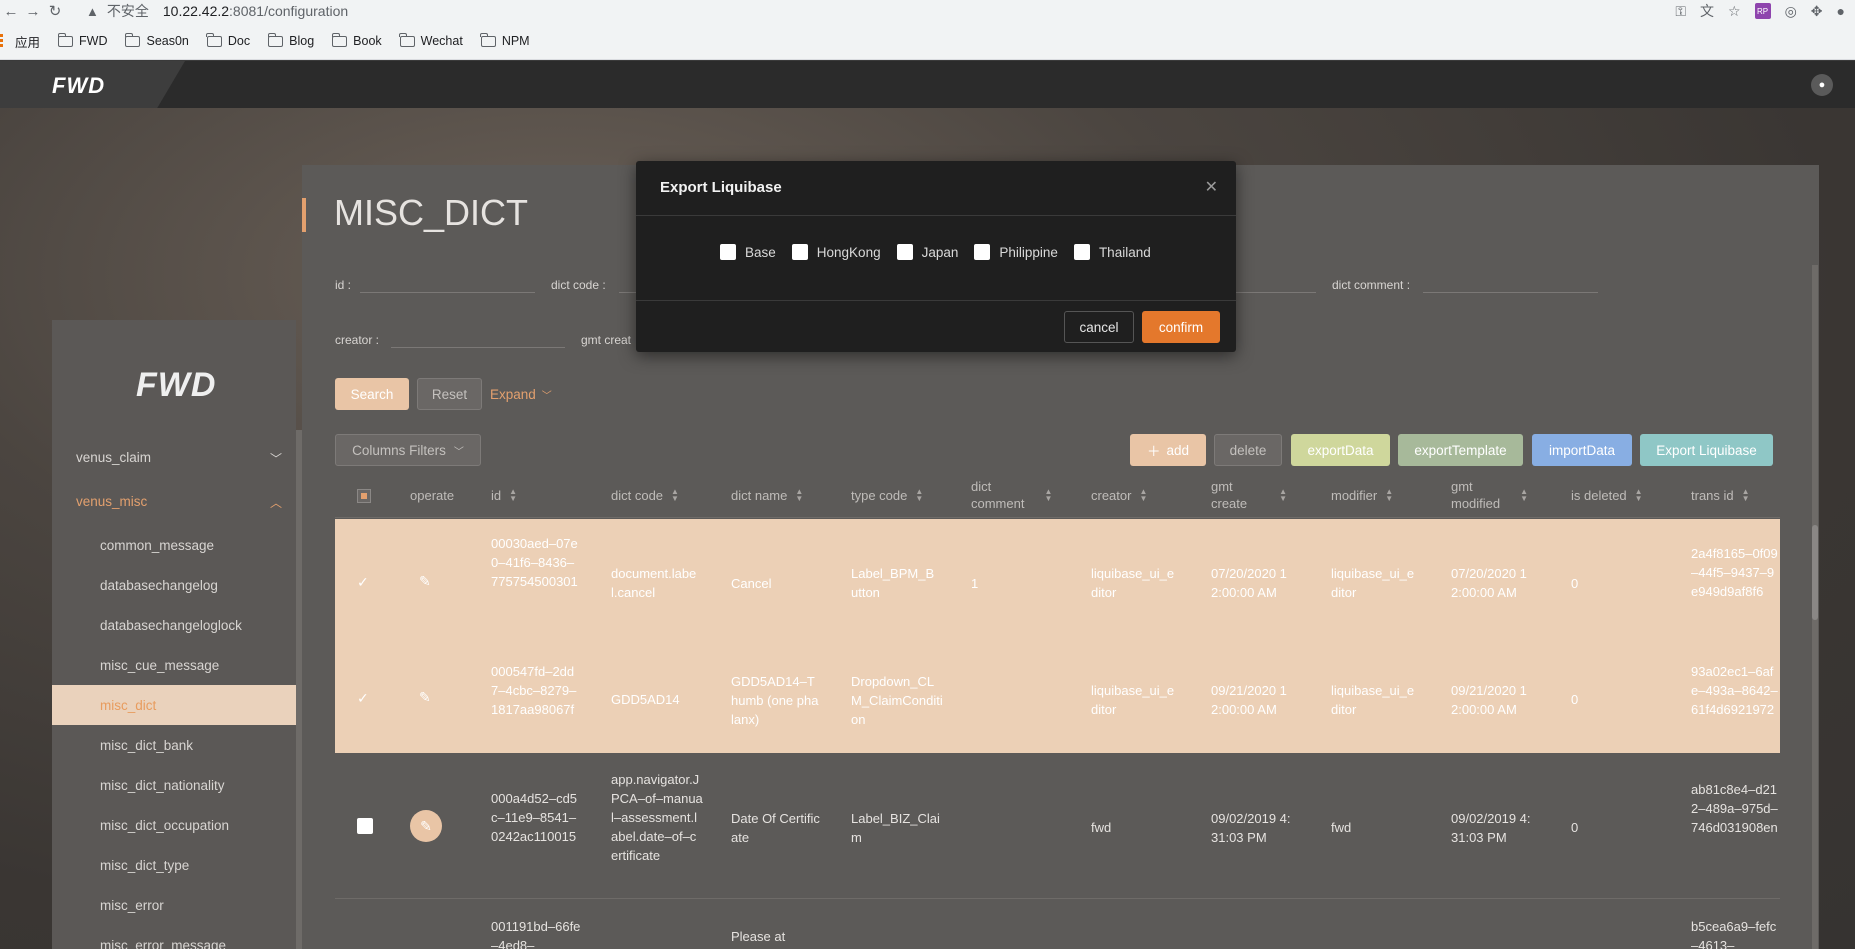  What do you see at coordinates (33, 11) in the screenshot?
I see `forward-icon: →` at bounding box center [33, 11].